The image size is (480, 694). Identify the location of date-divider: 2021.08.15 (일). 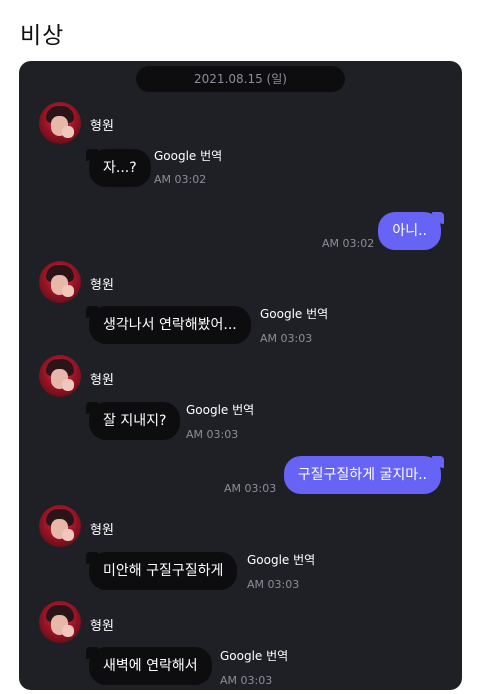
(240, 79).